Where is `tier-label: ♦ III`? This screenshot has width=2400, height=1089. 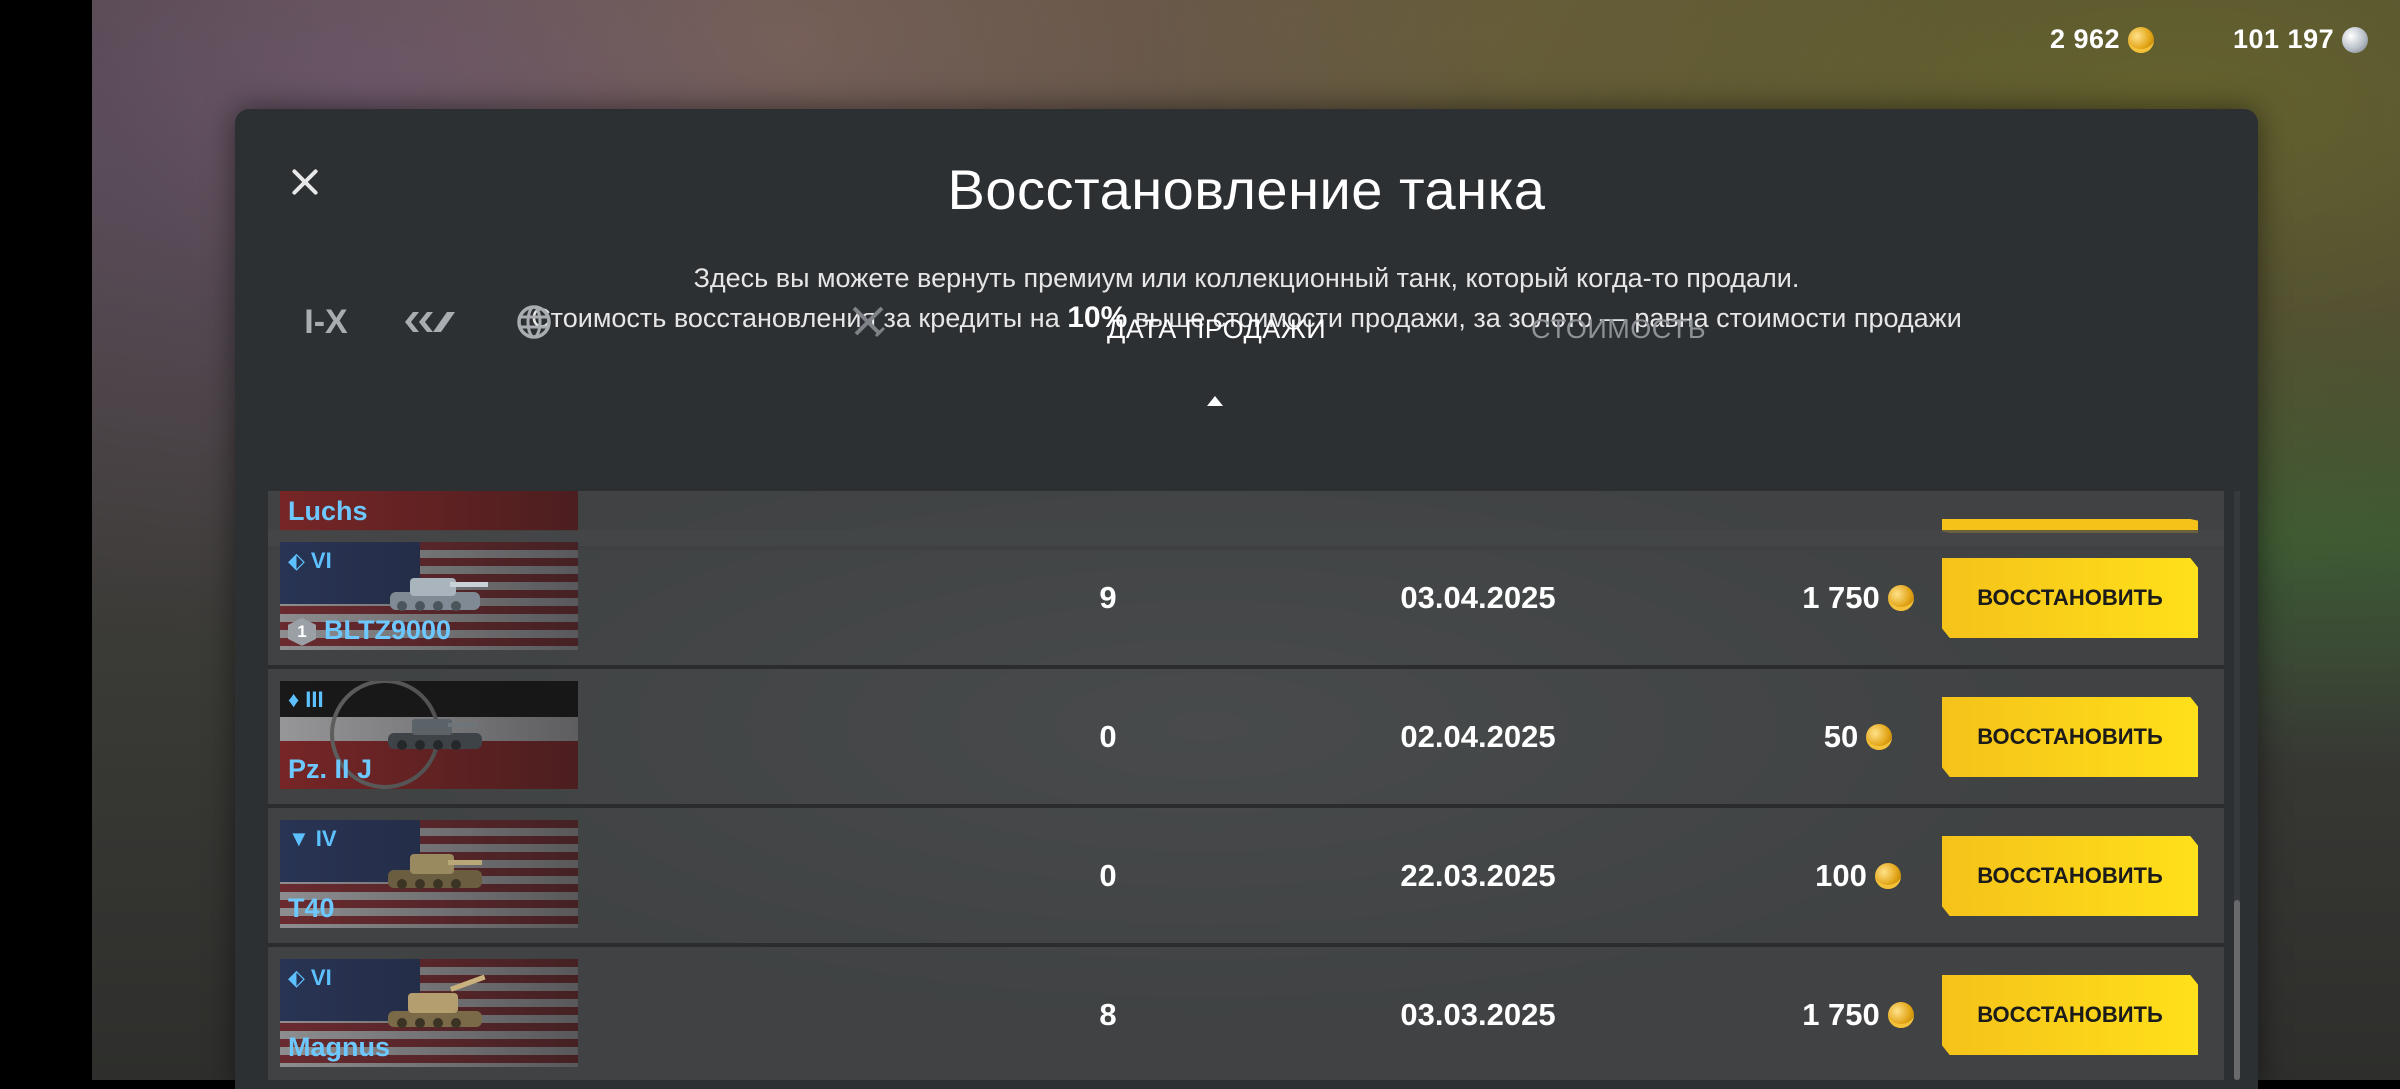 tier-label: ♦ III is located at coordinates (306, 699).